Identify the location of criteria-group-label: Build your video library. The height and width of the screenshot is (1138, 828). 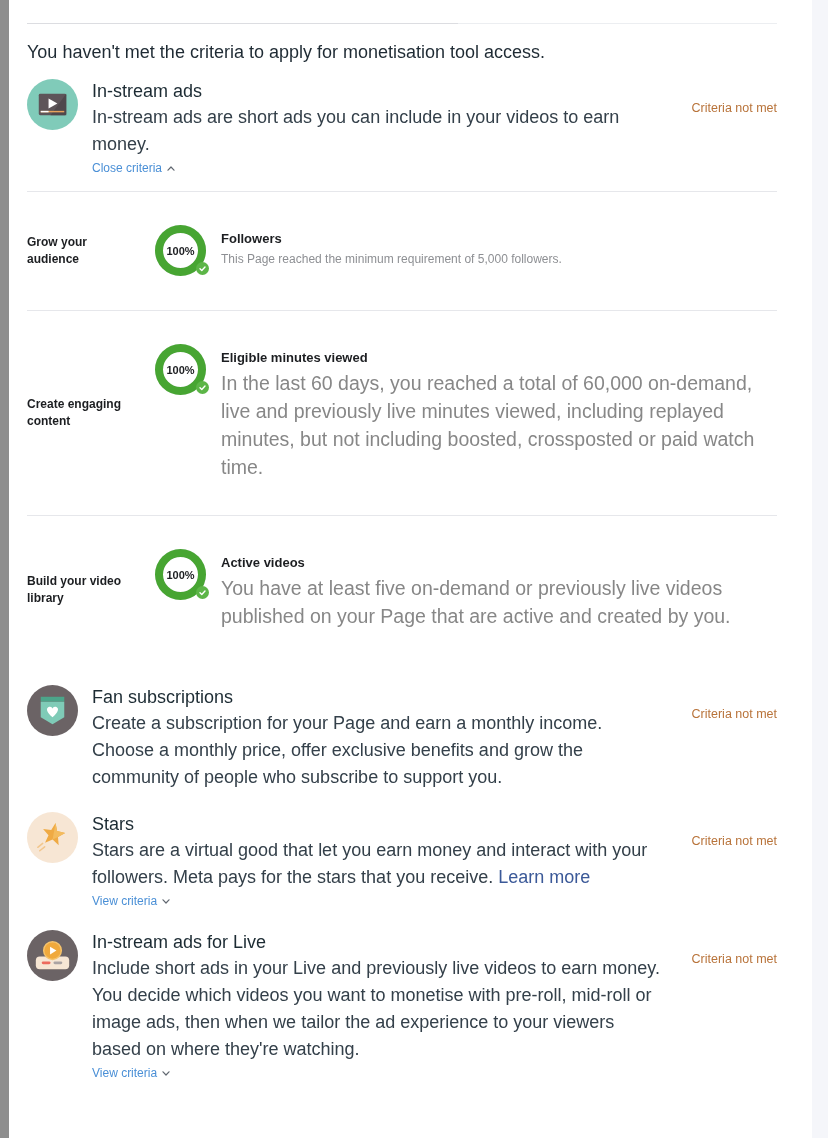
(74, 589).